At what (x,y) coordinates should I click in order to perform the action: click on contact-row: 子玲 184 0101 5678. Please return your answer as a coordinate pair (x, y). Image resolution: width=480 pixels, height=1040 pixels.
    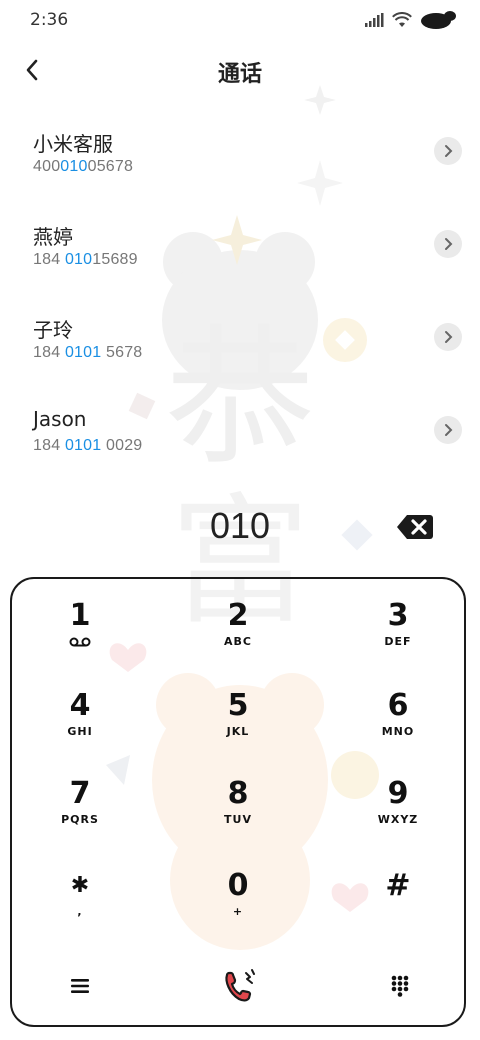
    Looking at the image, I should click on (240, 342).